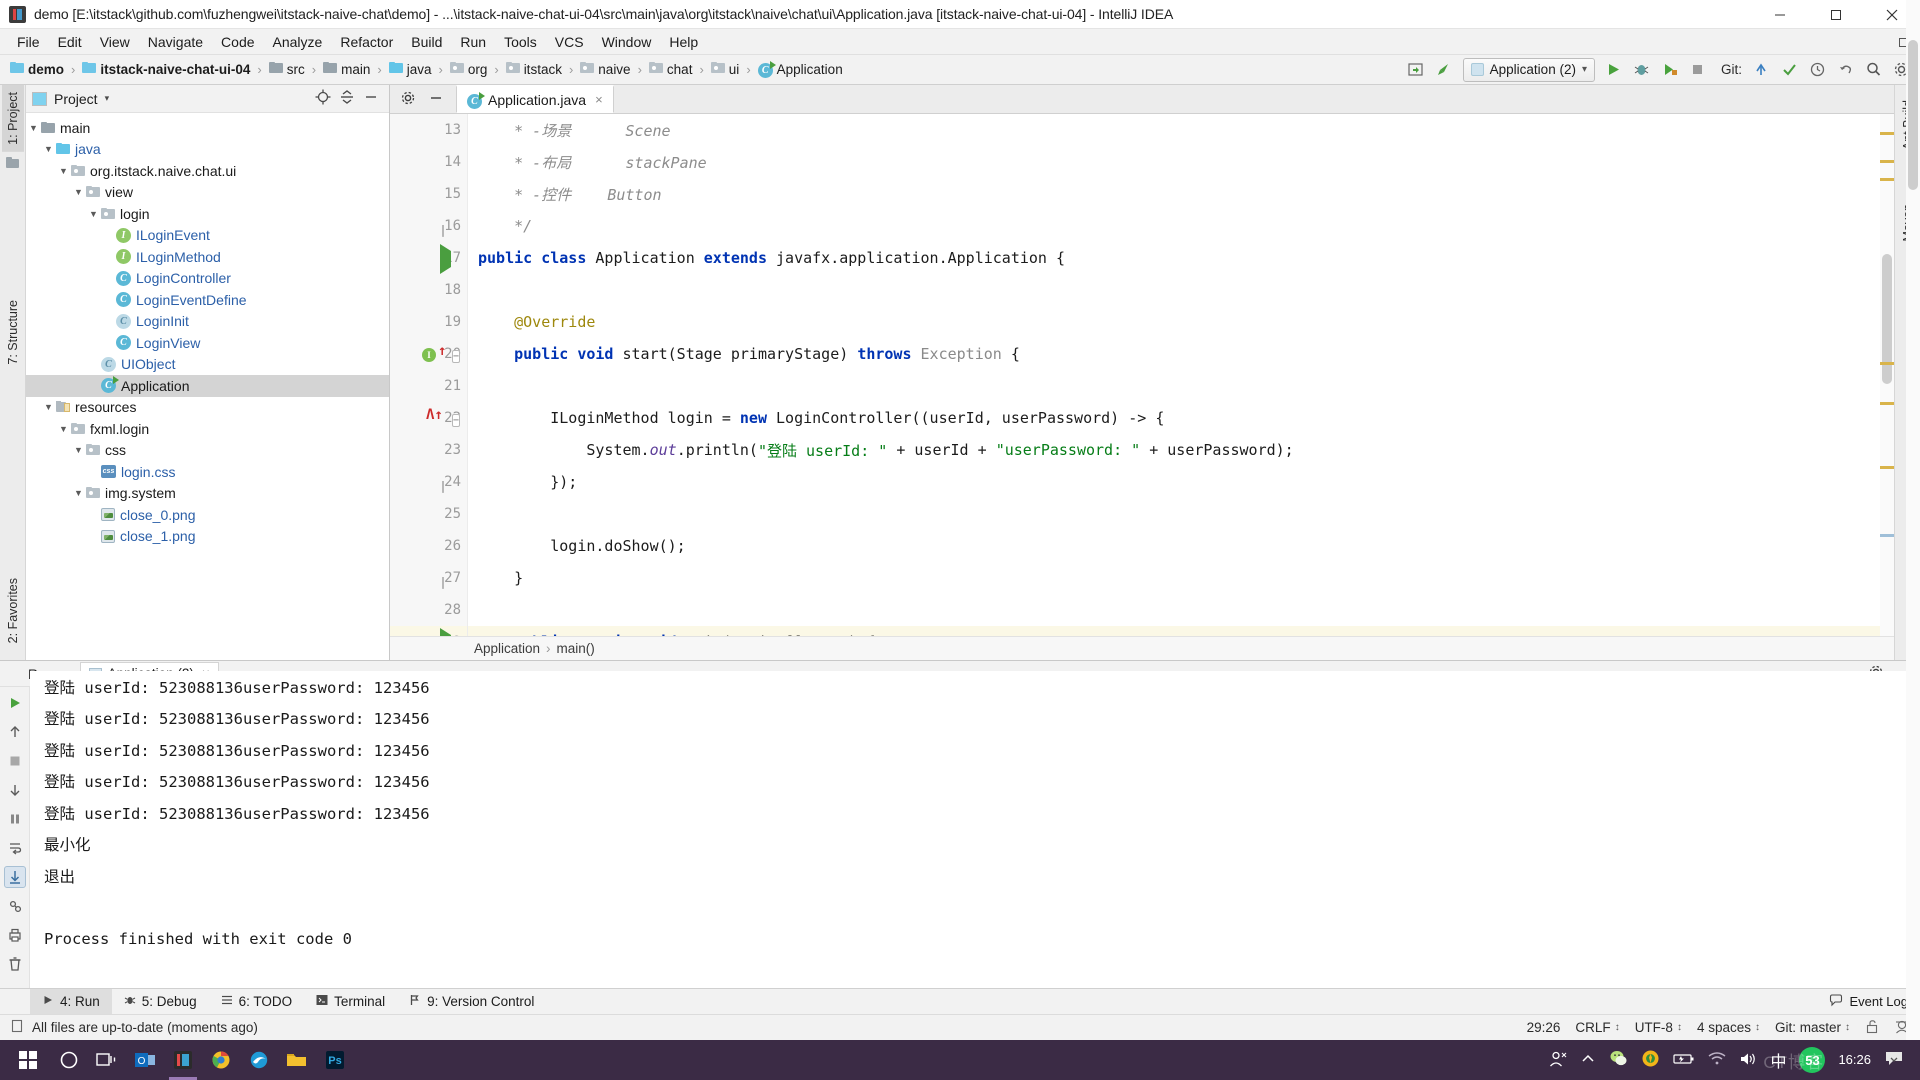 The width and height of the screenshot is (1920, 1080). What do you see at coordinates (1181, 226) in the screenshot?
I see `code-line-16: */` at bounding box center [1181, 226].